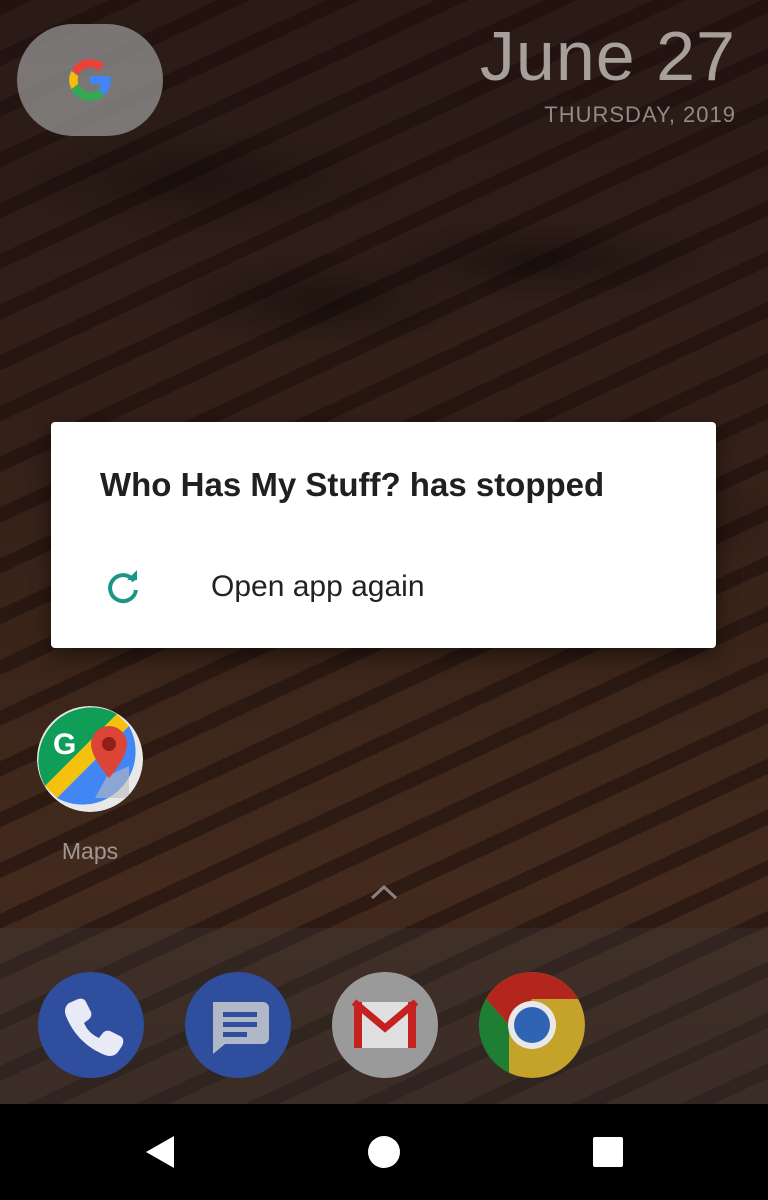  I want to click on google-g-icon, so click(90, 80).